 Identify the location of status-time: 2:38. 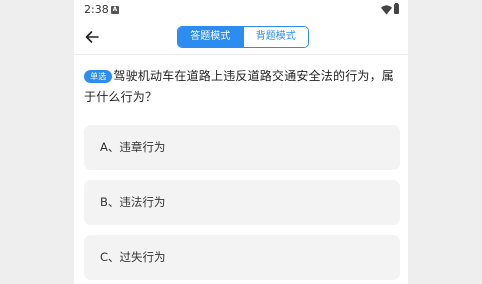
(96, 9).